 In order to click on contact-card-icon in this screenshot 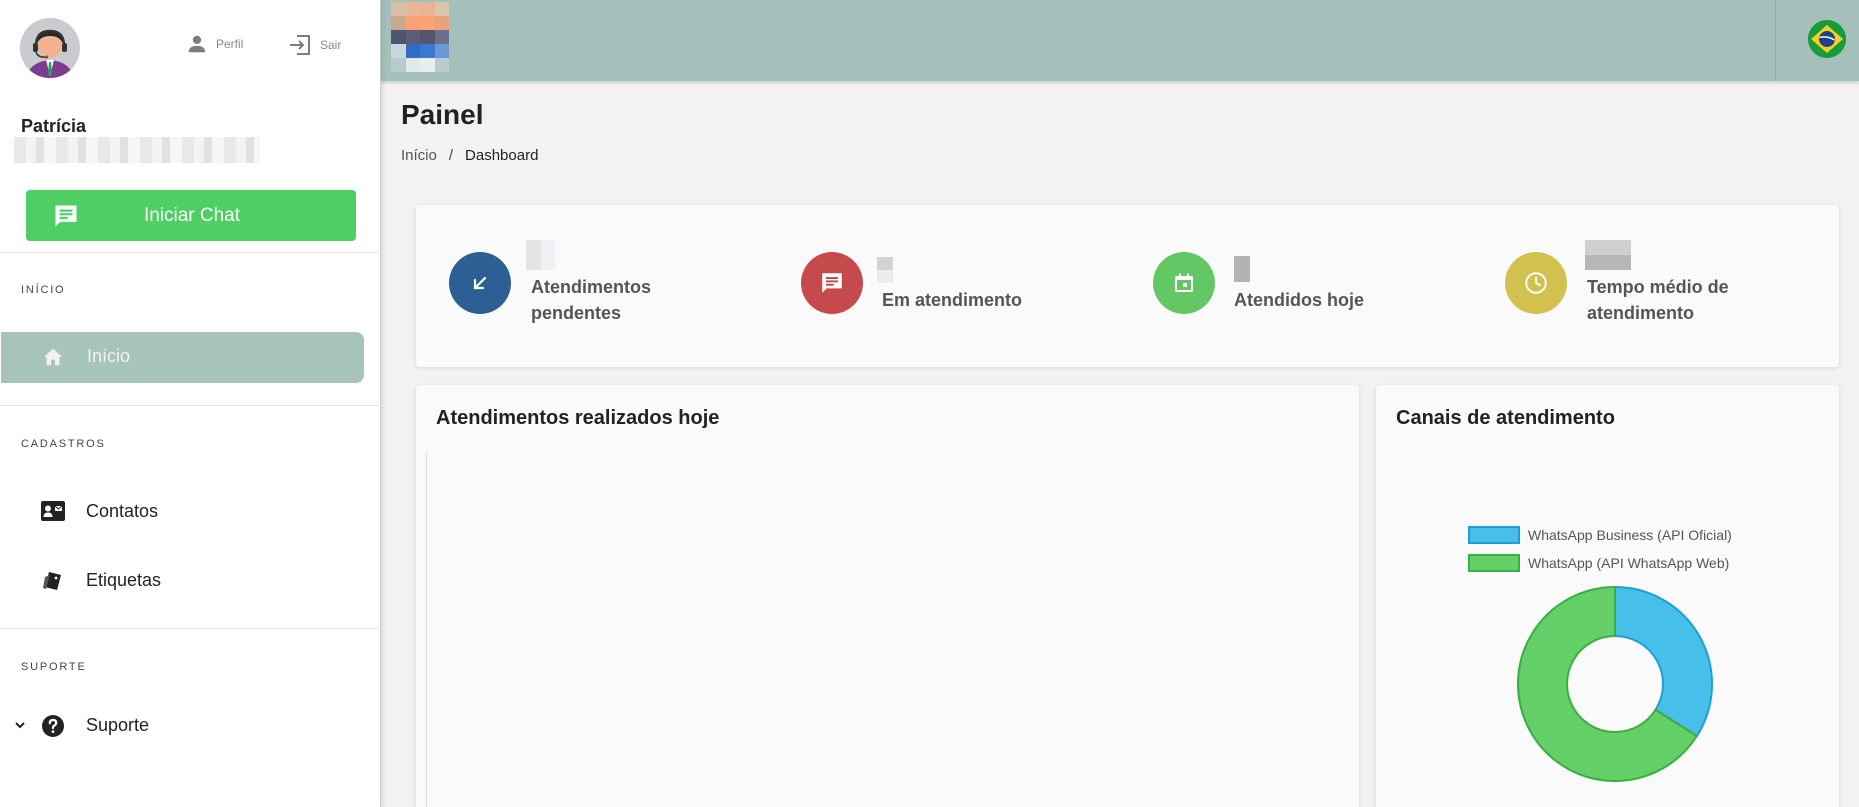, I will do `click(53, 511)`.